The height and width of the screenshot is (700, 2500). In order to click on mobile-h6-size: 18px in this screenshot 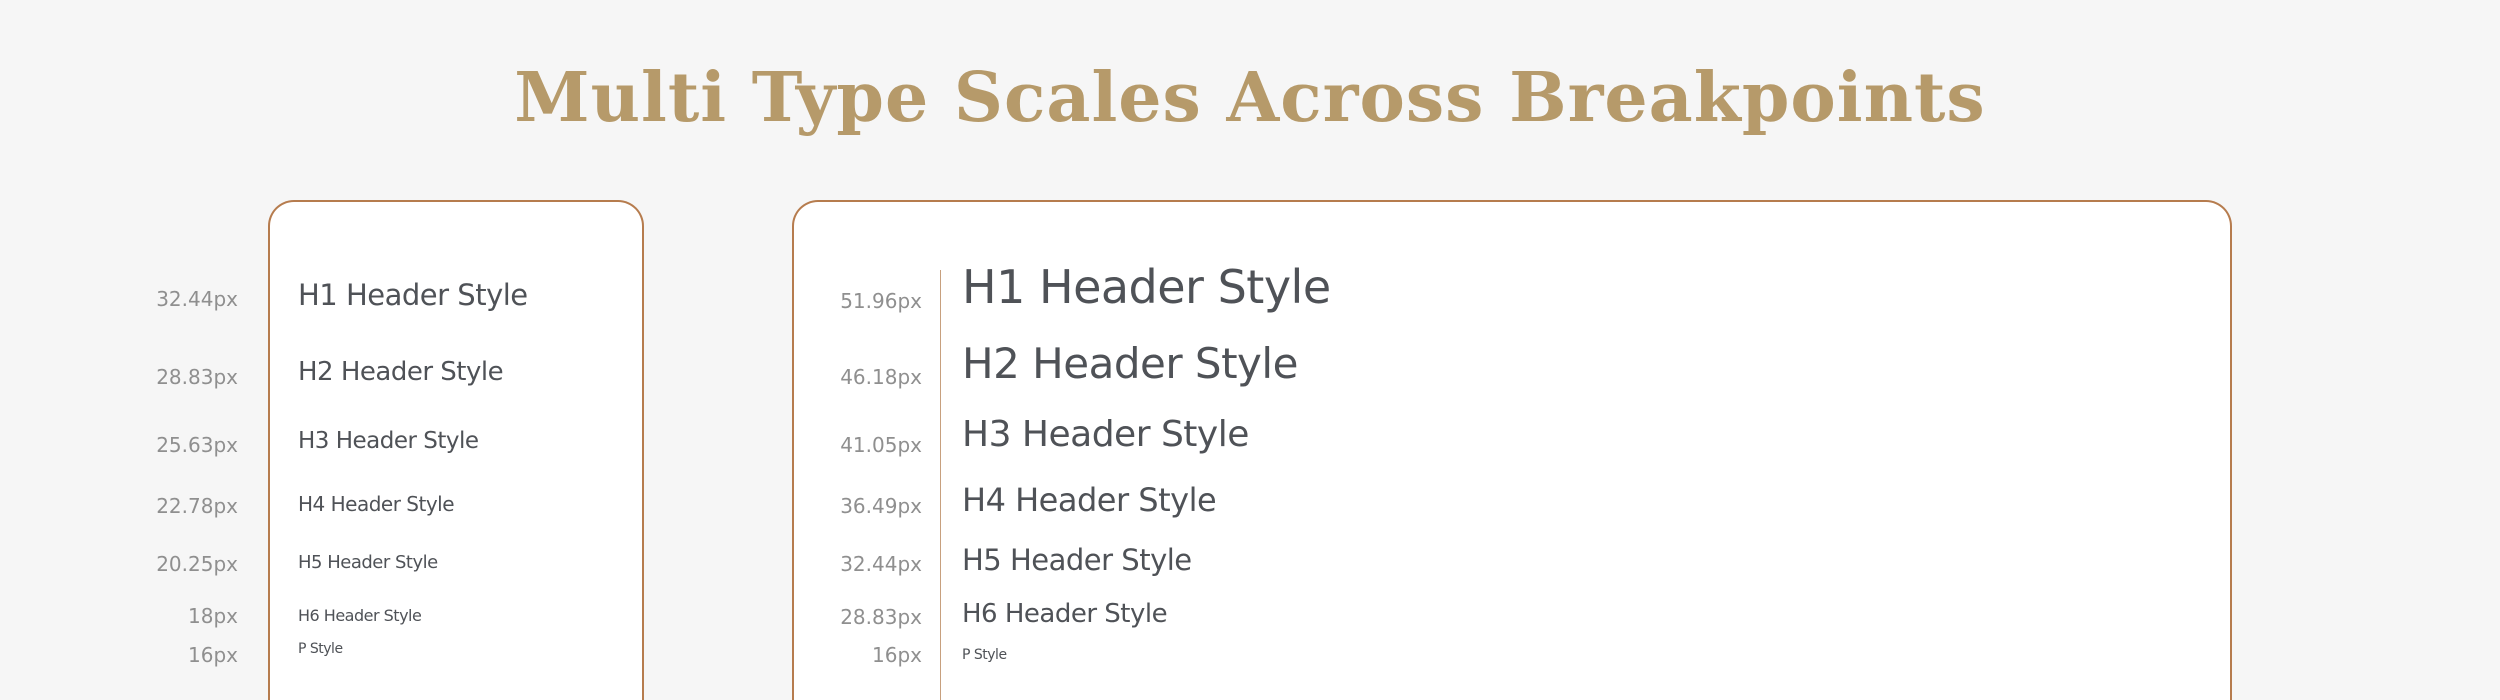, I will do `click(213, 616)`.